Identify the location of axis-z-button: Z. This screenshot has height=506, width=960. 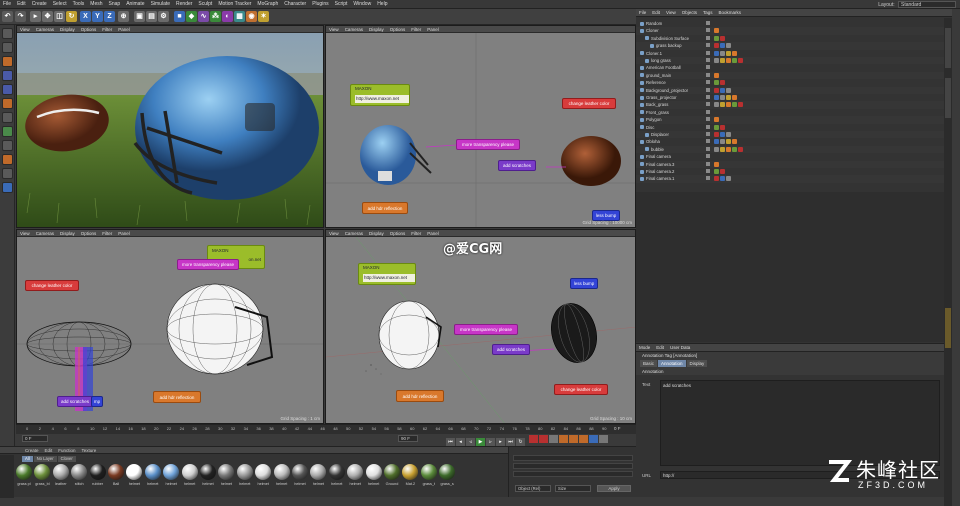
(109, 16).